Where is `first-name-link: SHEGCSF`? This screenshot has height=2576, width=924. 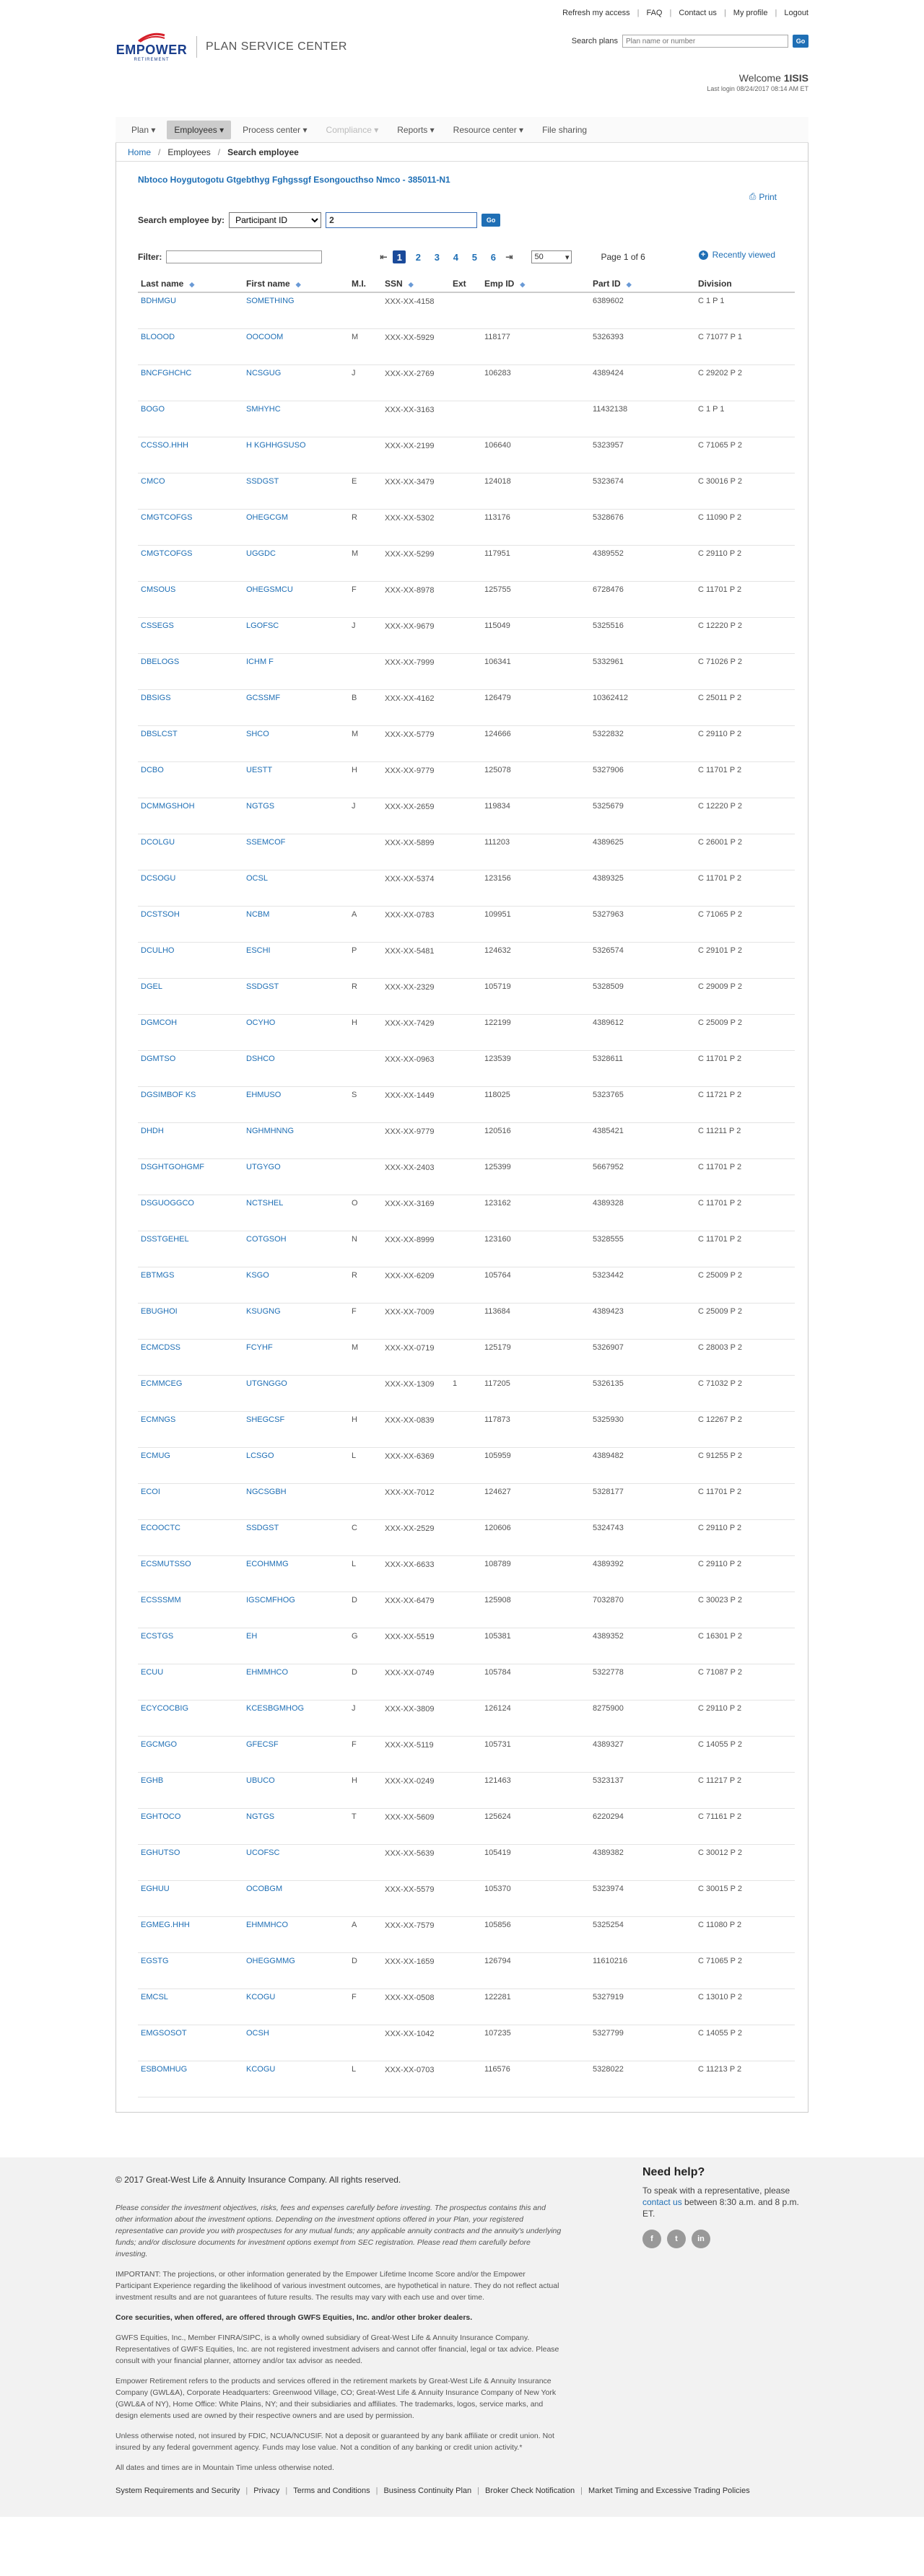
first-name-link: SHEGCSF is located at coordinates (265, 1419).